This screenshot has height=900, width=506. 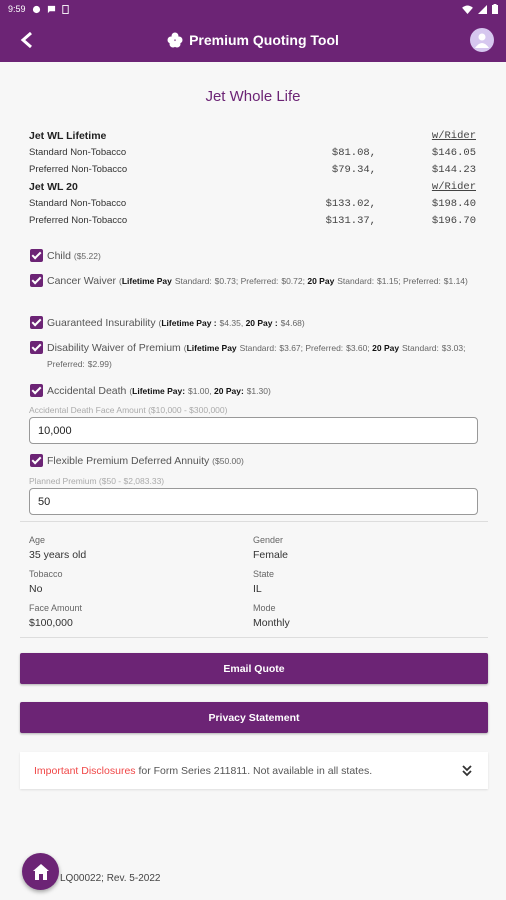 I want to click on gender-label: Gender, so click(x=268, y=540).